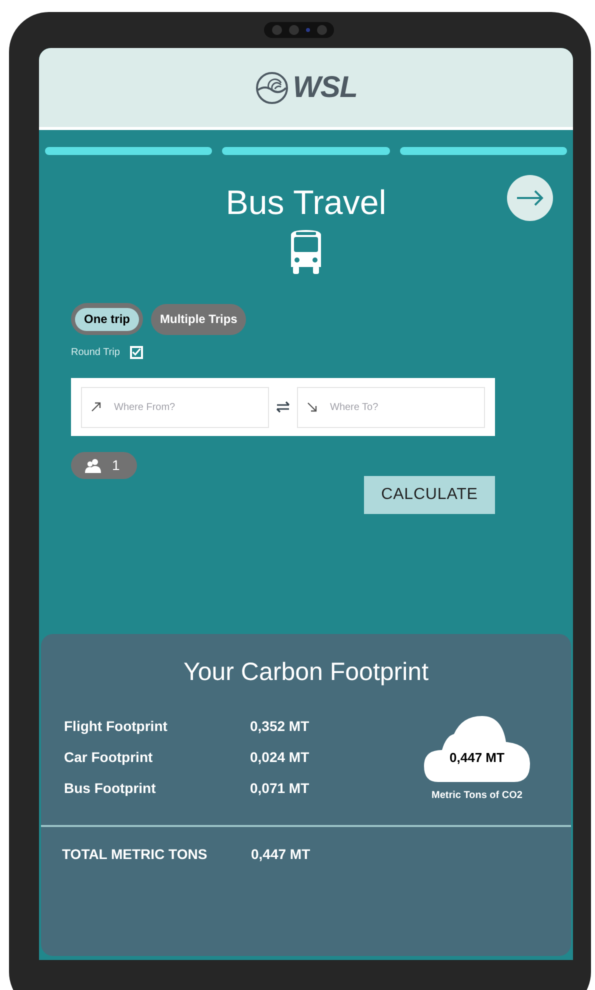 This screenshot has height=990, width=595. Describe the element at coordinates (104, 465) in the screenshot. I see `passengers-button: 1` at that location.